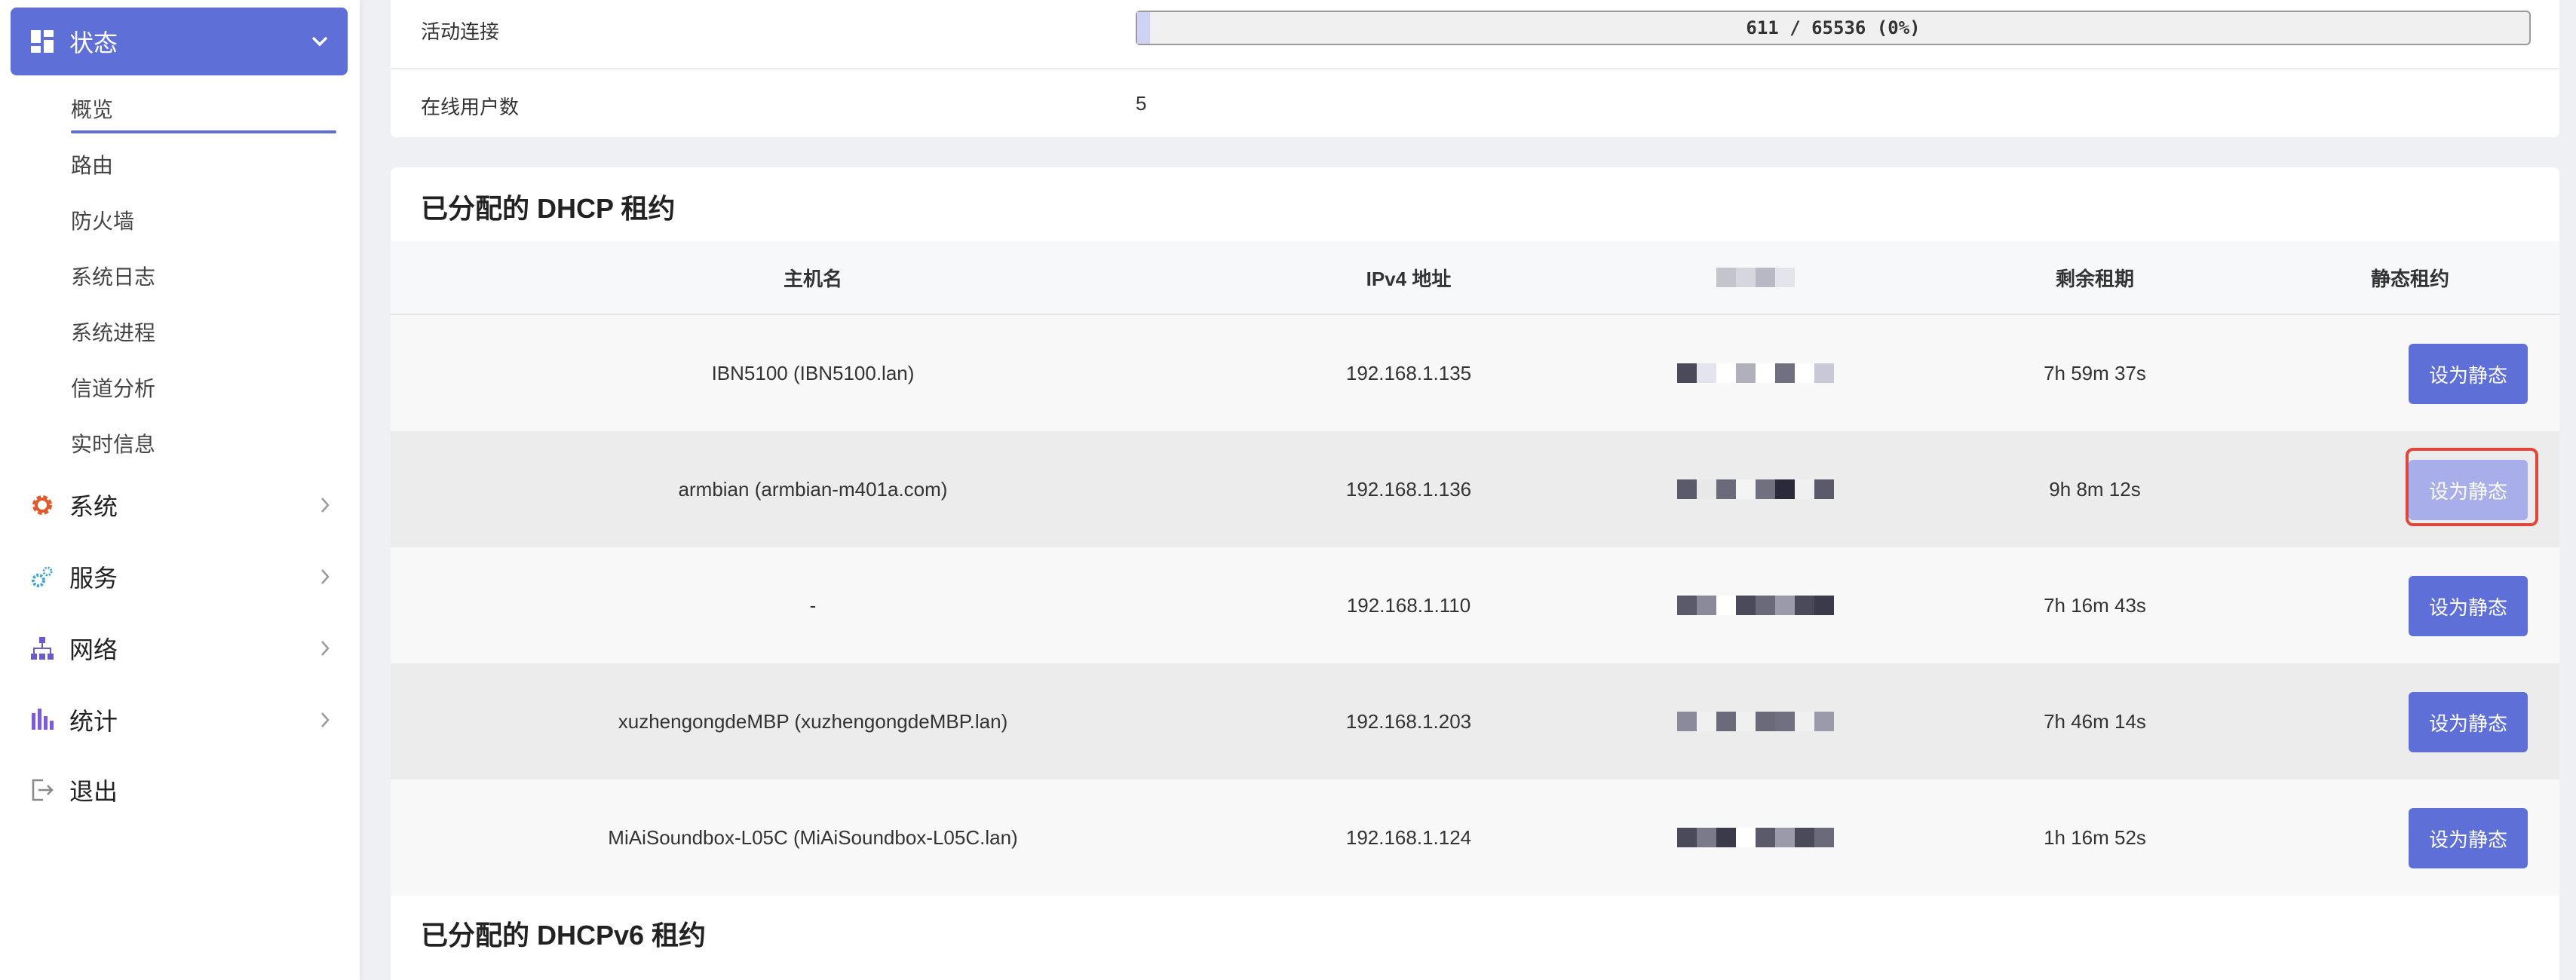  What do you see at coordinates (42, 790) in the screenshot?
I see `logout-icon` at bounding box center [42, 790].